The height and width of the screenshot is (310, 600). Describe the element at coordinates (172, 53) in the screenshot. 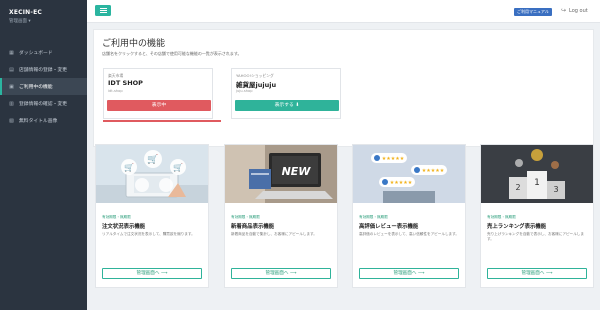

I see `page-description: 店舗名をクリックすると、その店舗で使用可能な機能の一覧が表示されます。` at that location.